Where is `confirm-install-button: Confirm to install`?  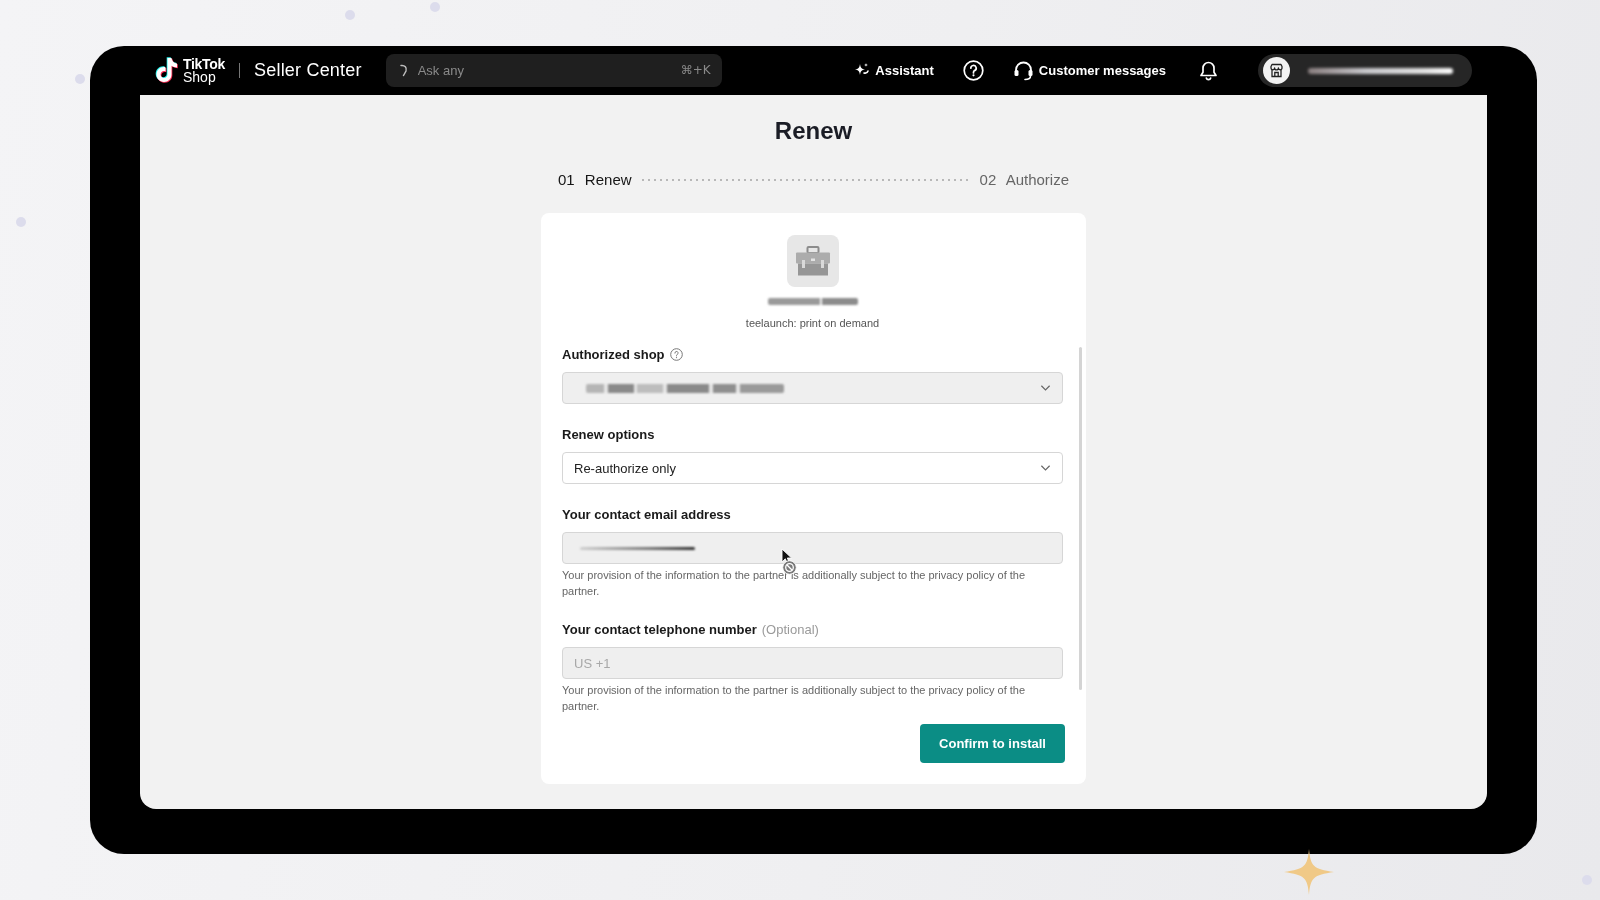
confirm-install-button: Confirm to install is located at coordinates (992, 743).